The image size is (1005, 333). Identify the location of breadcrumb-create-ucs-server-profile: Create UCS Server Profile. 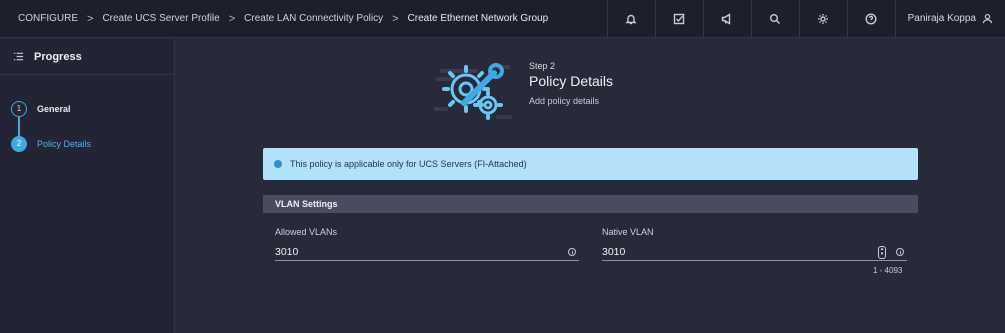
(160, 18).